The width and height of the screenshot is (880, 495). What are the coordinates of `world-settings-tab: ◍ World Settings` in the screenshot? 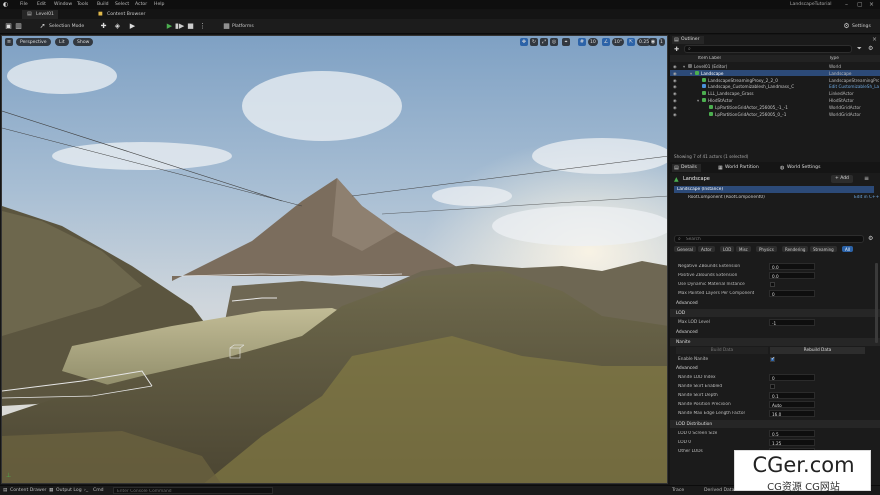 It's located at (801, 168).